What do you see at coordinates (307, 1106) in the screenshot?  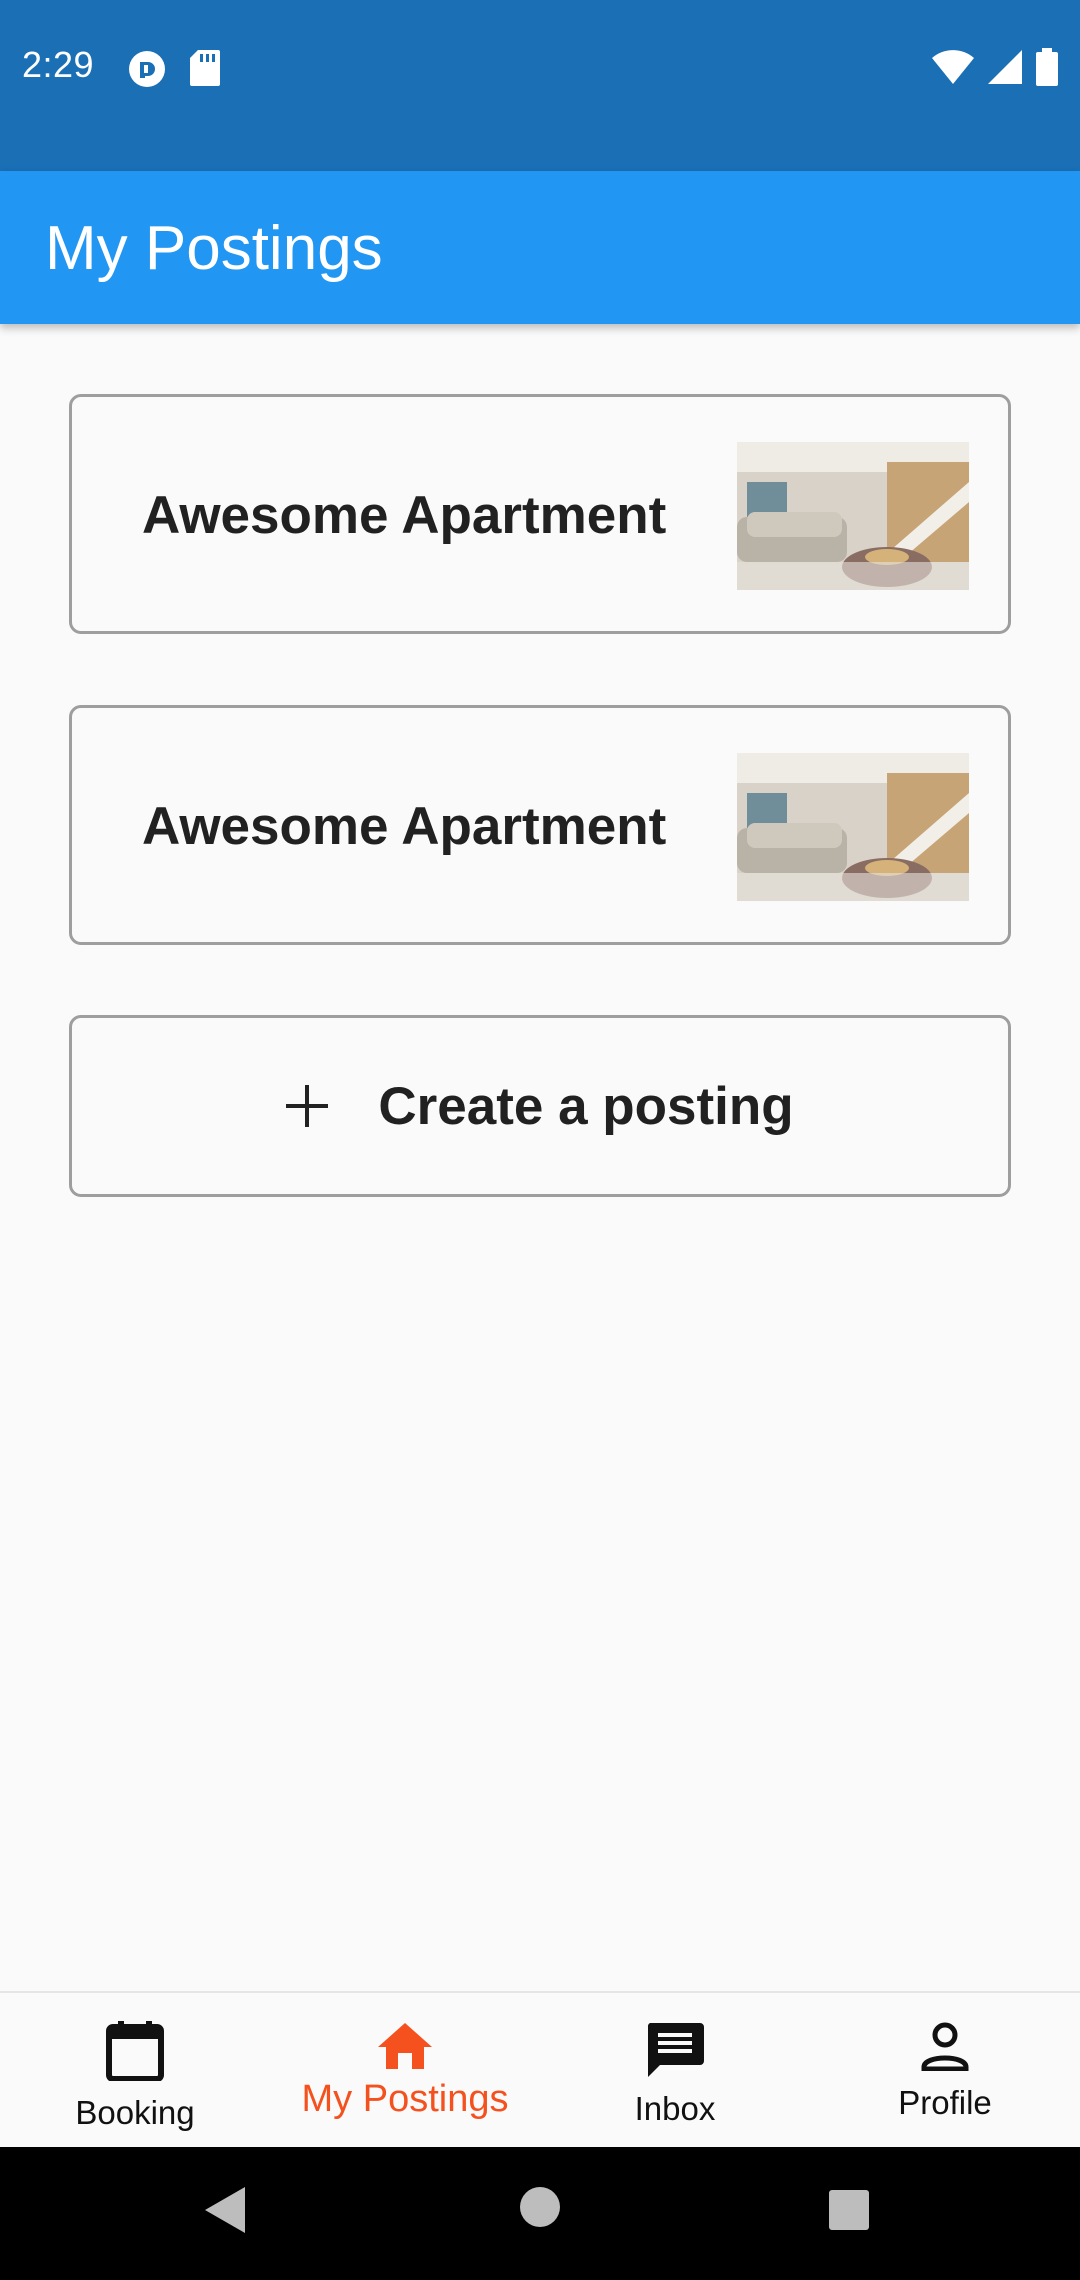 I see `plus-icon` at bounding box center [307, 1106].